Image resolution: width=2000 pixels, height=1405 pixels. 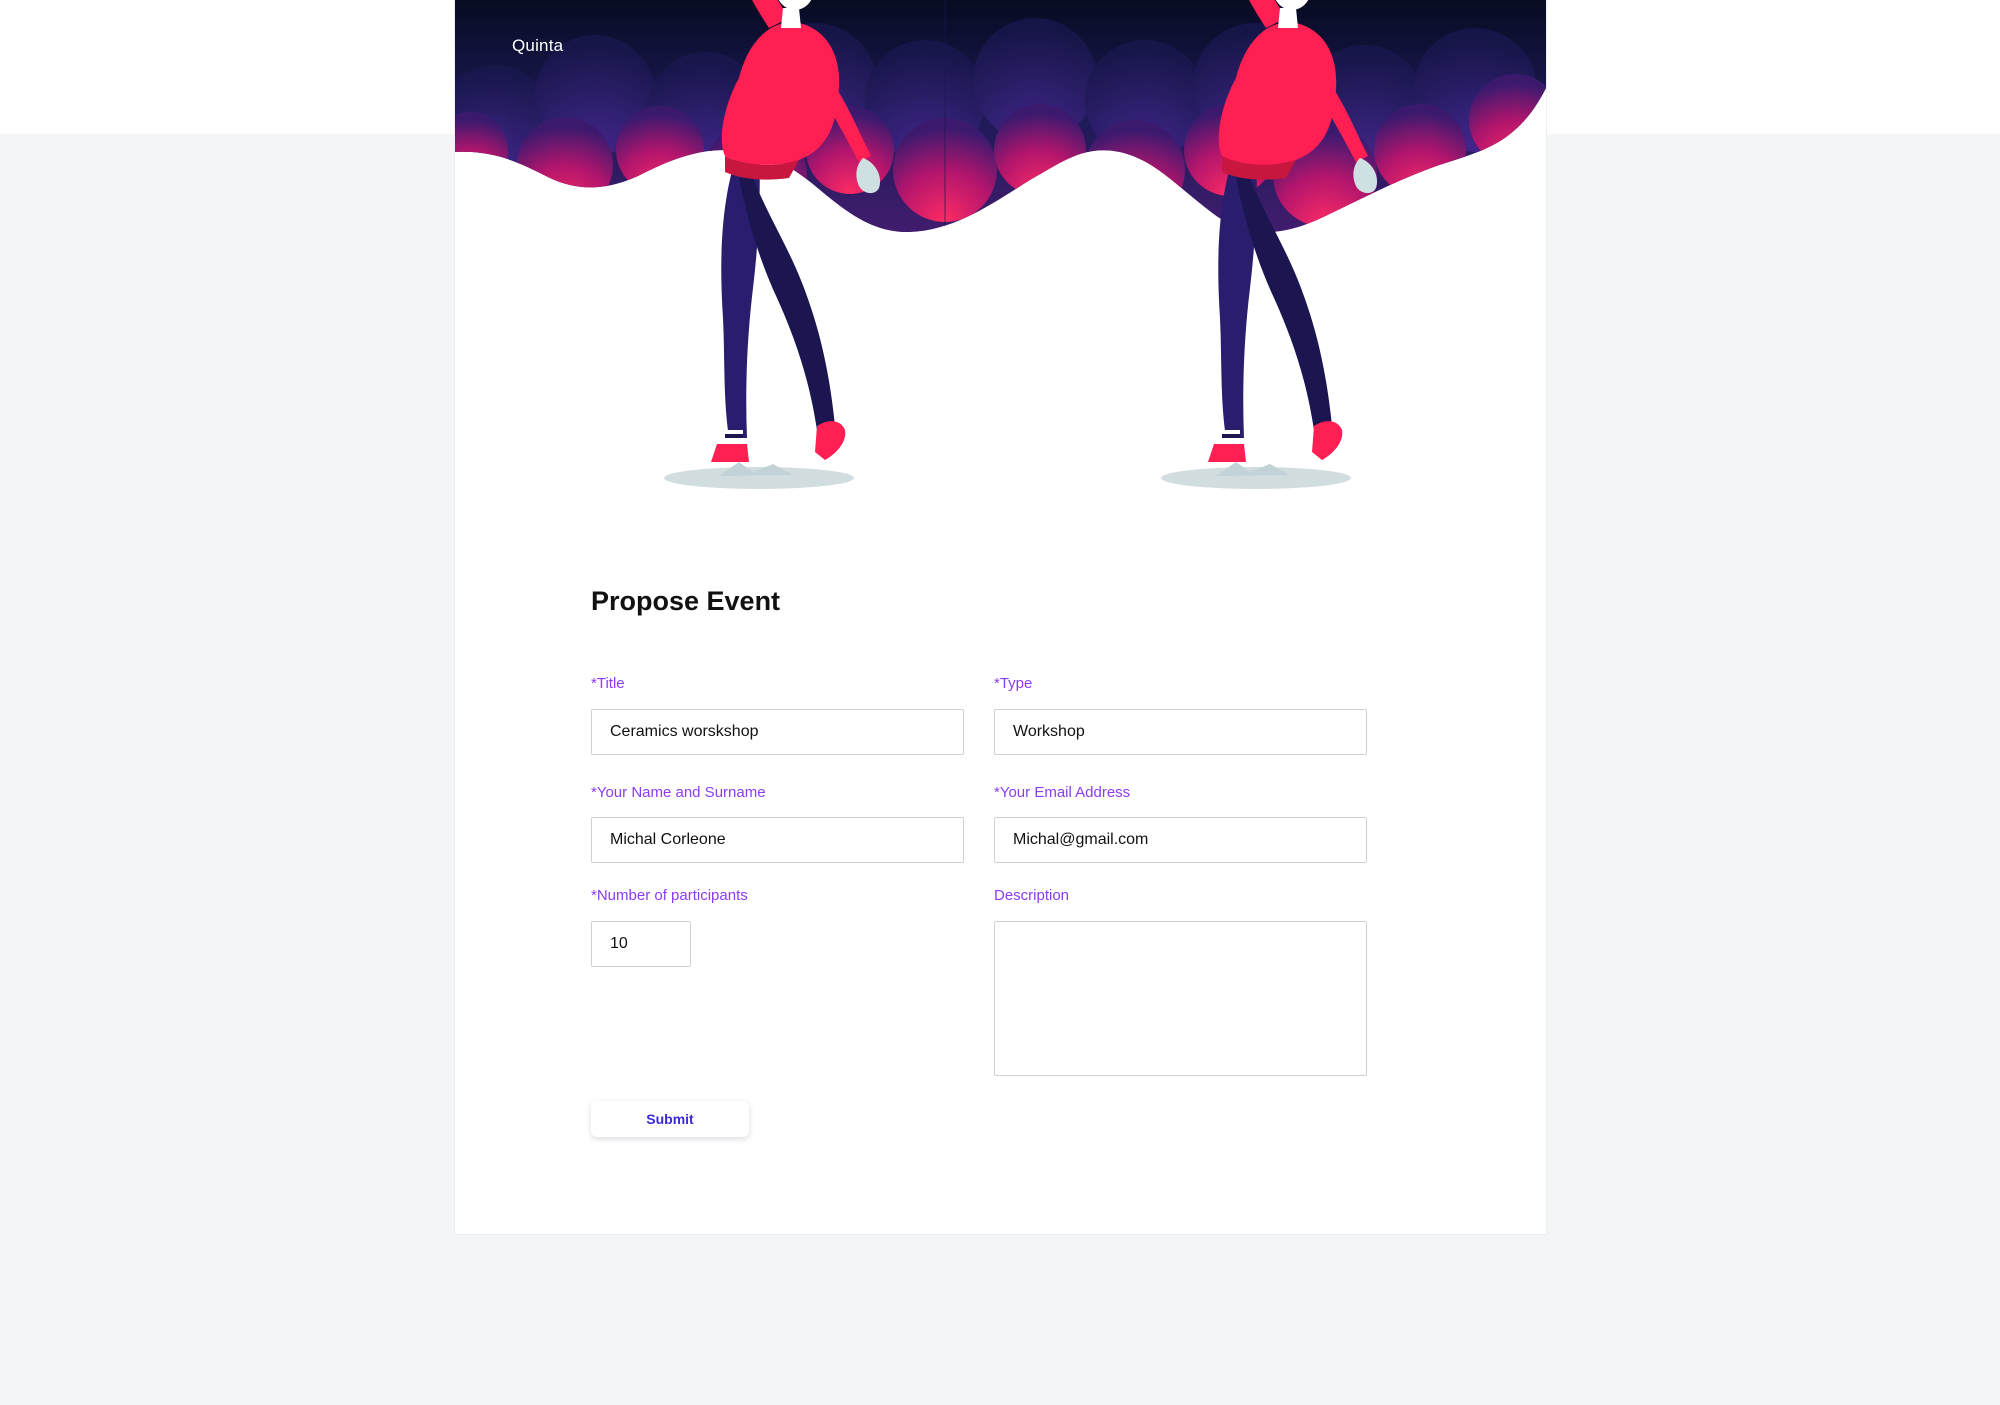 I want to click on email-input, so click(x=1180, y=840).